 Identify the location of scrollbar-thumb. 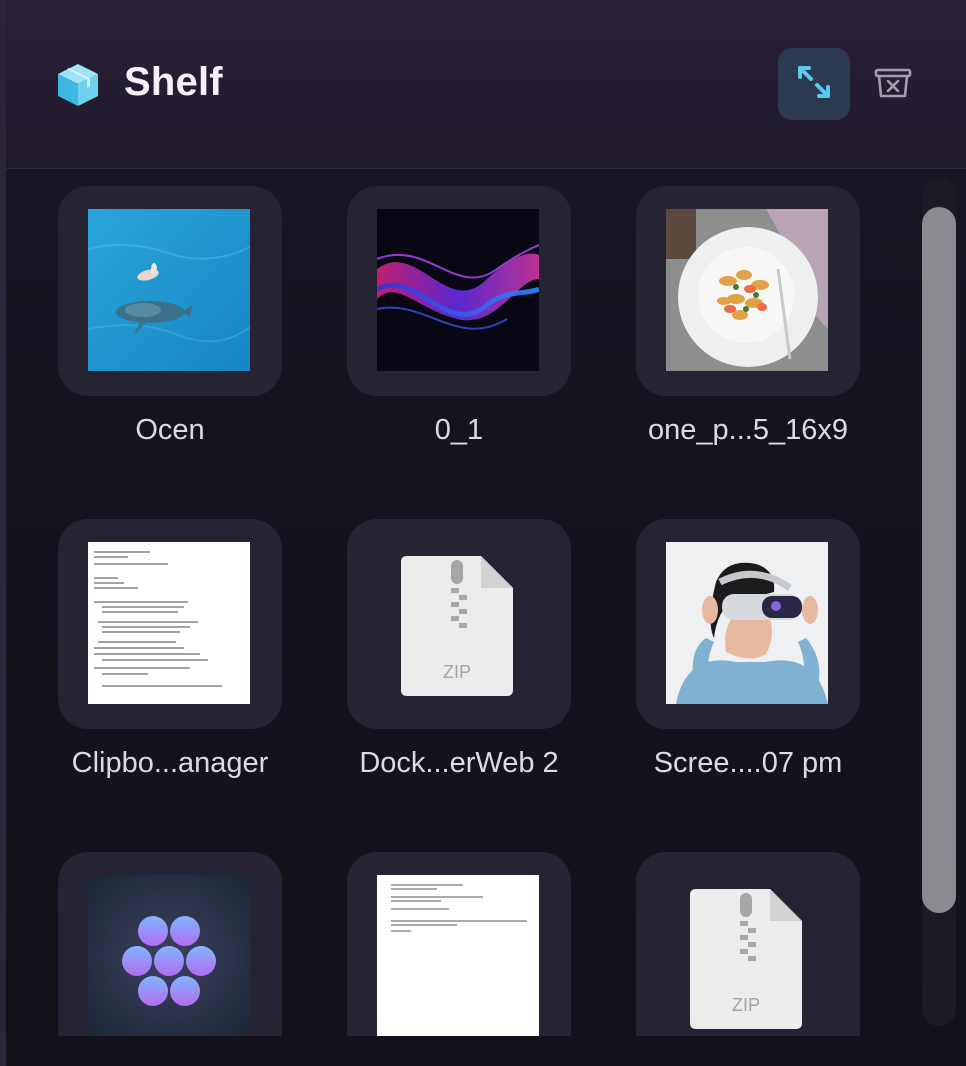
(939, 560).